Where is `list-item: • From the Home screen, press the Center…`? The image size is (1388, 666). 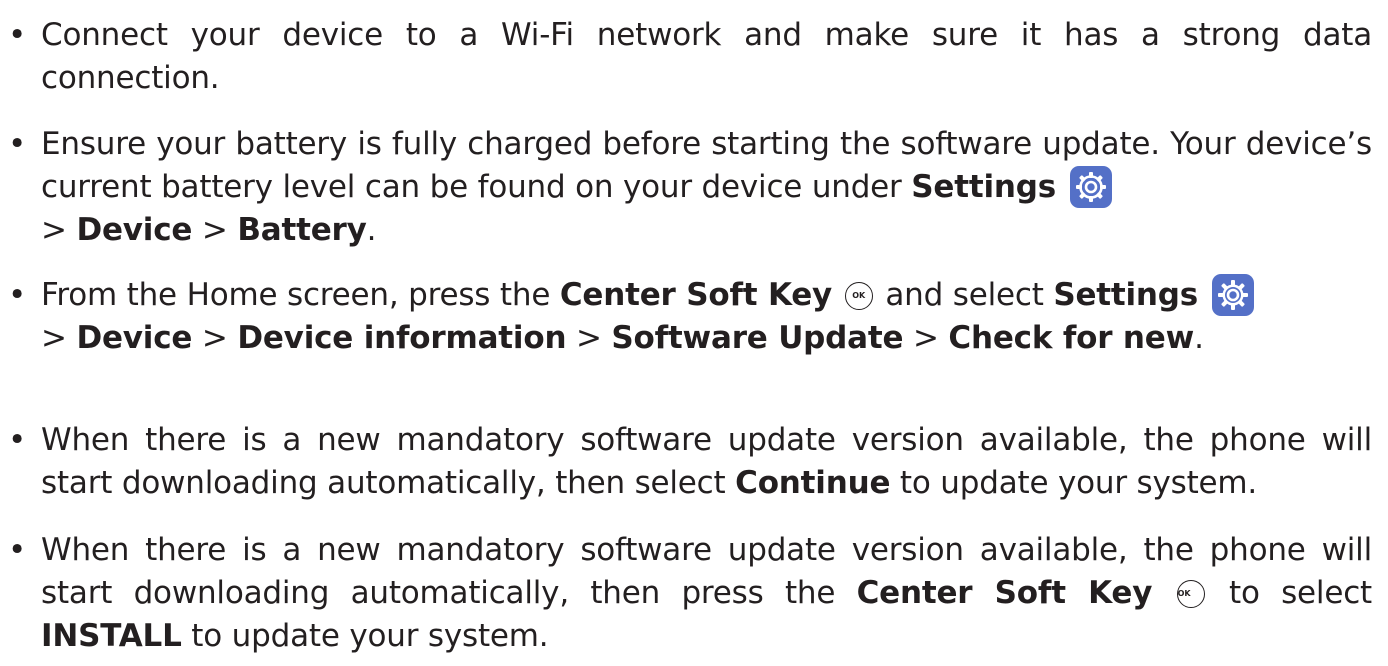 list-item: • From the Home screen, press the Center… is located at coordinates (686, 317).